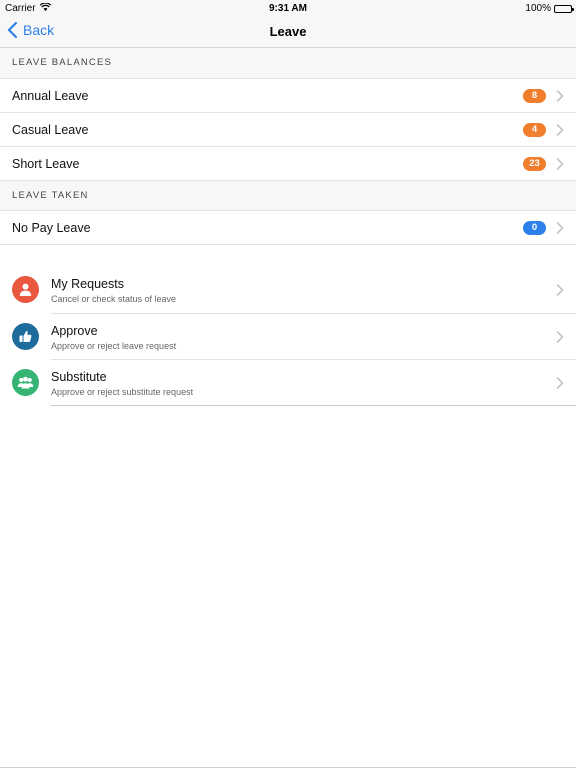  Describe the element at coordinates (79, 377) in the screenshot. I see `menu-item-title: Substitute` at that location.